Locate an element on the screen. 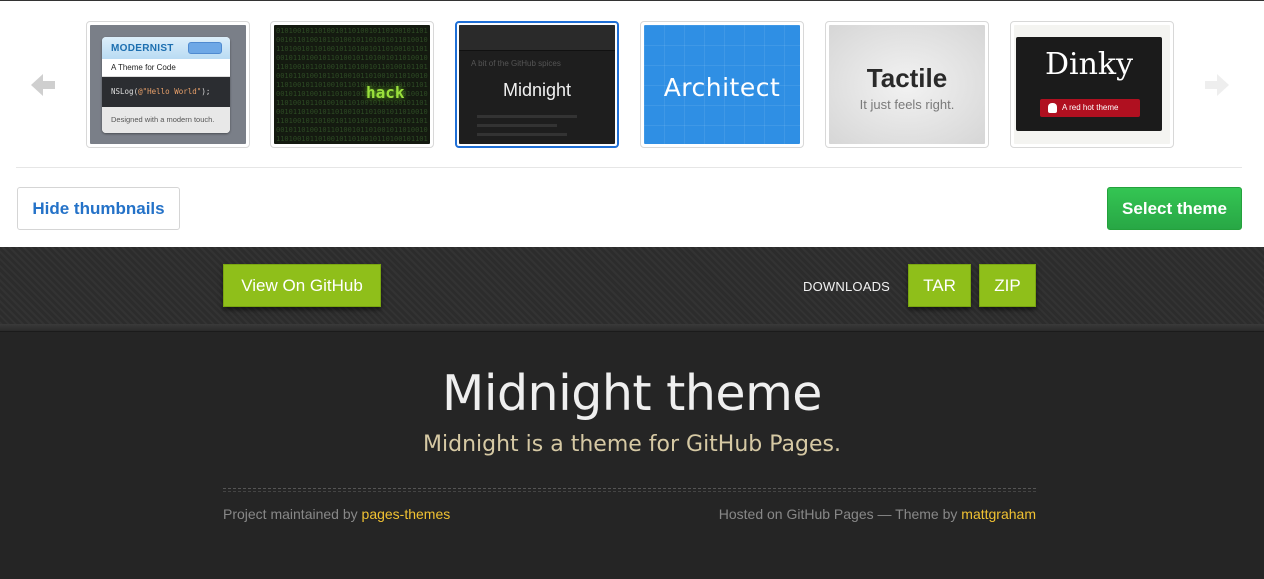  thumbnail-midnight: A bit of the GitHub spices Midnight is located at coordinates (537, 84).